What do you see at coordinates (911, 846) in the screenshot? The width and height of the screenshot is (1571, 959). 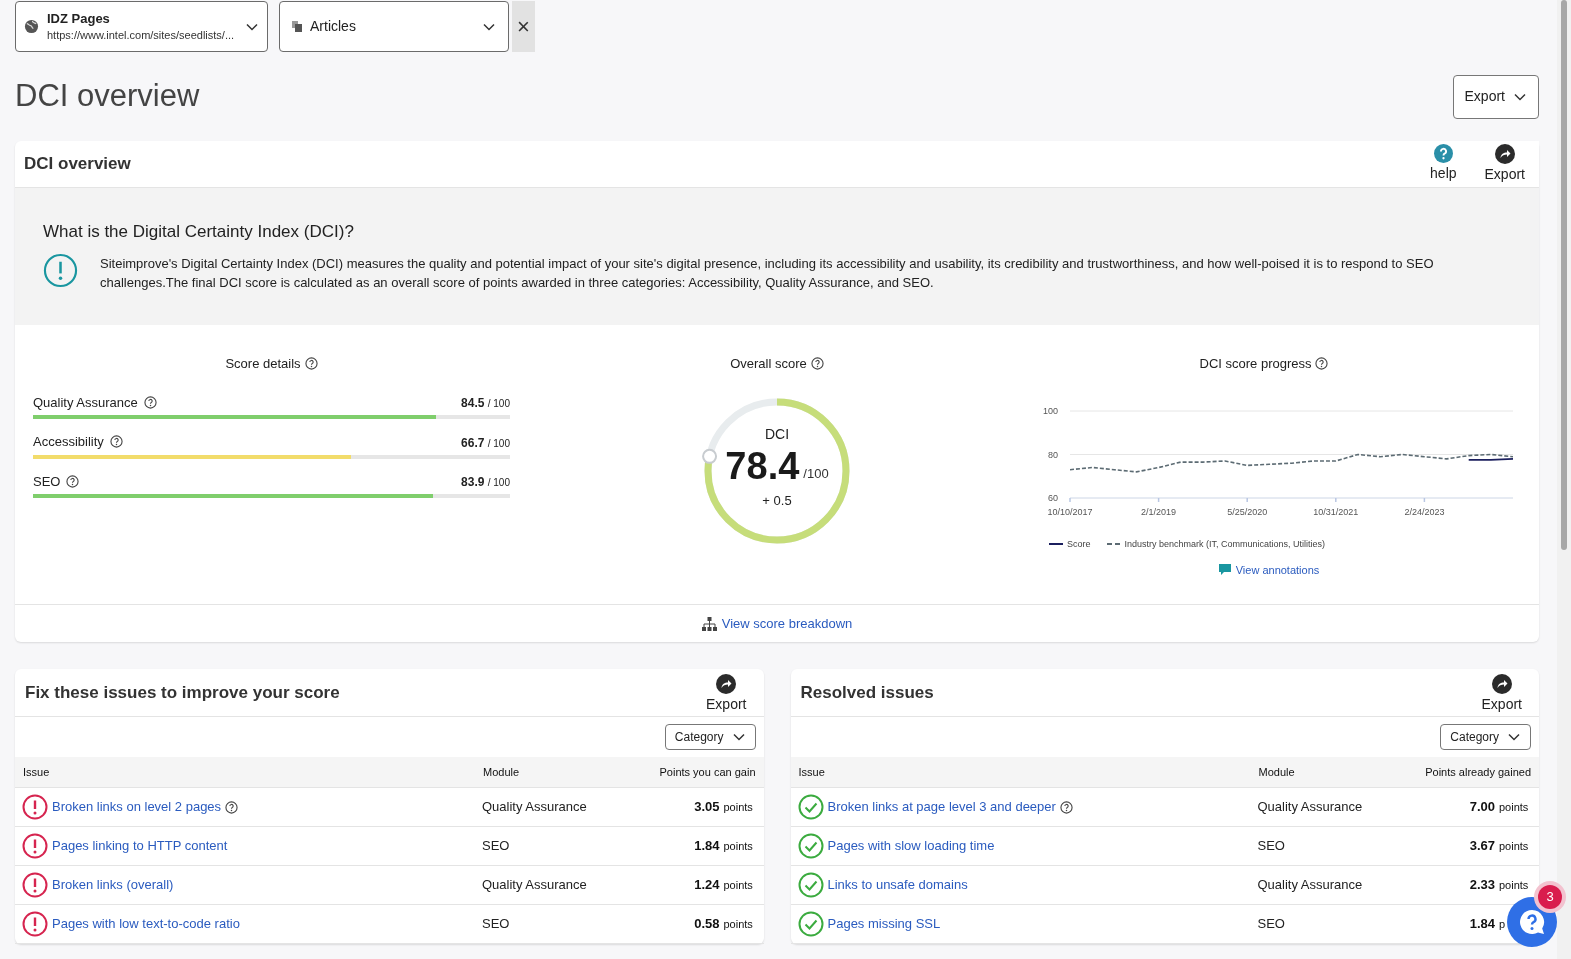 I see `issue-link: Pages with slow loading time` at bounding box center [911, 846].